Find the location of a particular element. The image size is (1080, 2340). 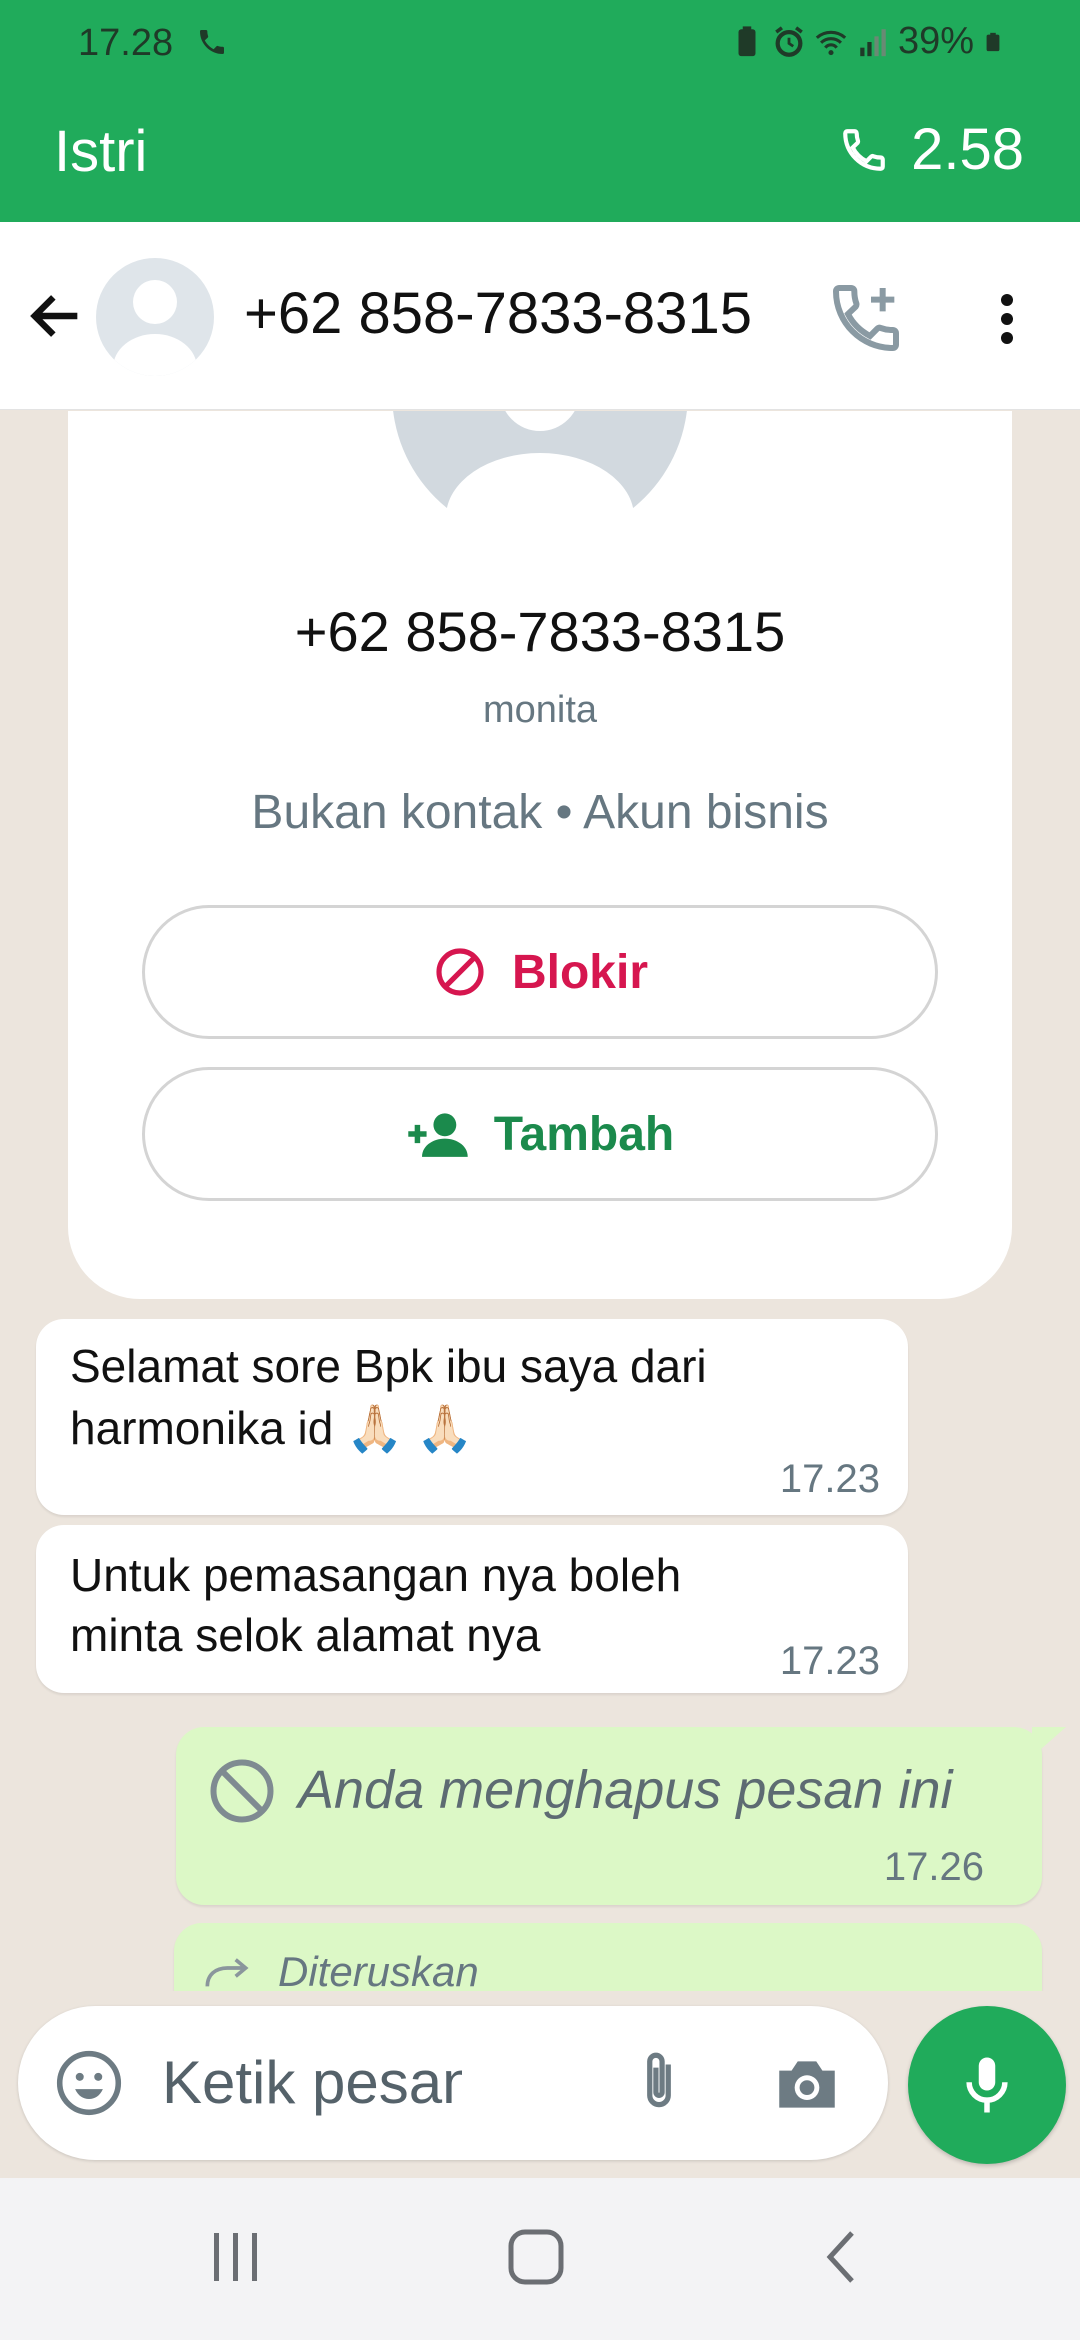

home-icon is located at coordinates (536, 2257).